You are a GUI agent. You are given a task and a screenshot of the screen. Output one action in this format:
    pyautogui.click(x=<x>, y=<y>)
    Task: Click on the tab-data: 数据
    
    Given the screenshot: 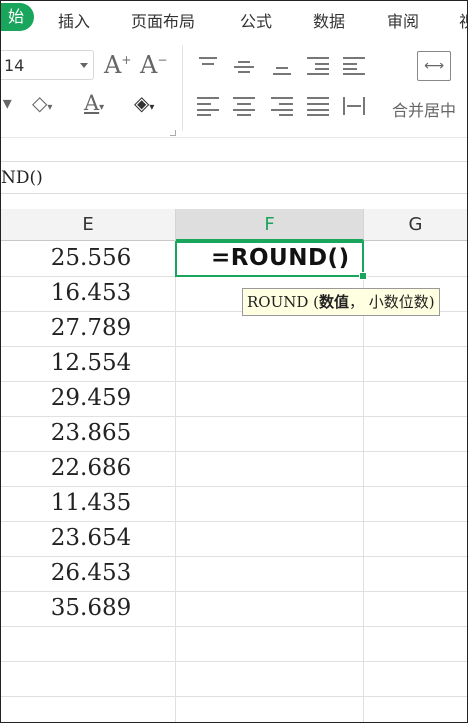 What is the action you would take?
    pyautogui.click(x=329, y=20)
    